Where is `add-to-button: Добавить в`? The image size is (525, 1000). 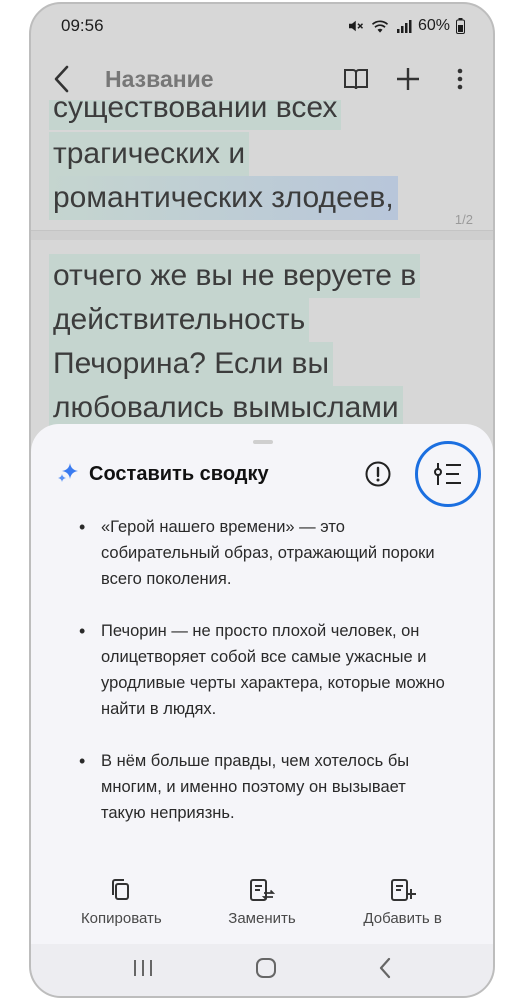 add-to-button: Добавить в is located at coordinates (403, 913).